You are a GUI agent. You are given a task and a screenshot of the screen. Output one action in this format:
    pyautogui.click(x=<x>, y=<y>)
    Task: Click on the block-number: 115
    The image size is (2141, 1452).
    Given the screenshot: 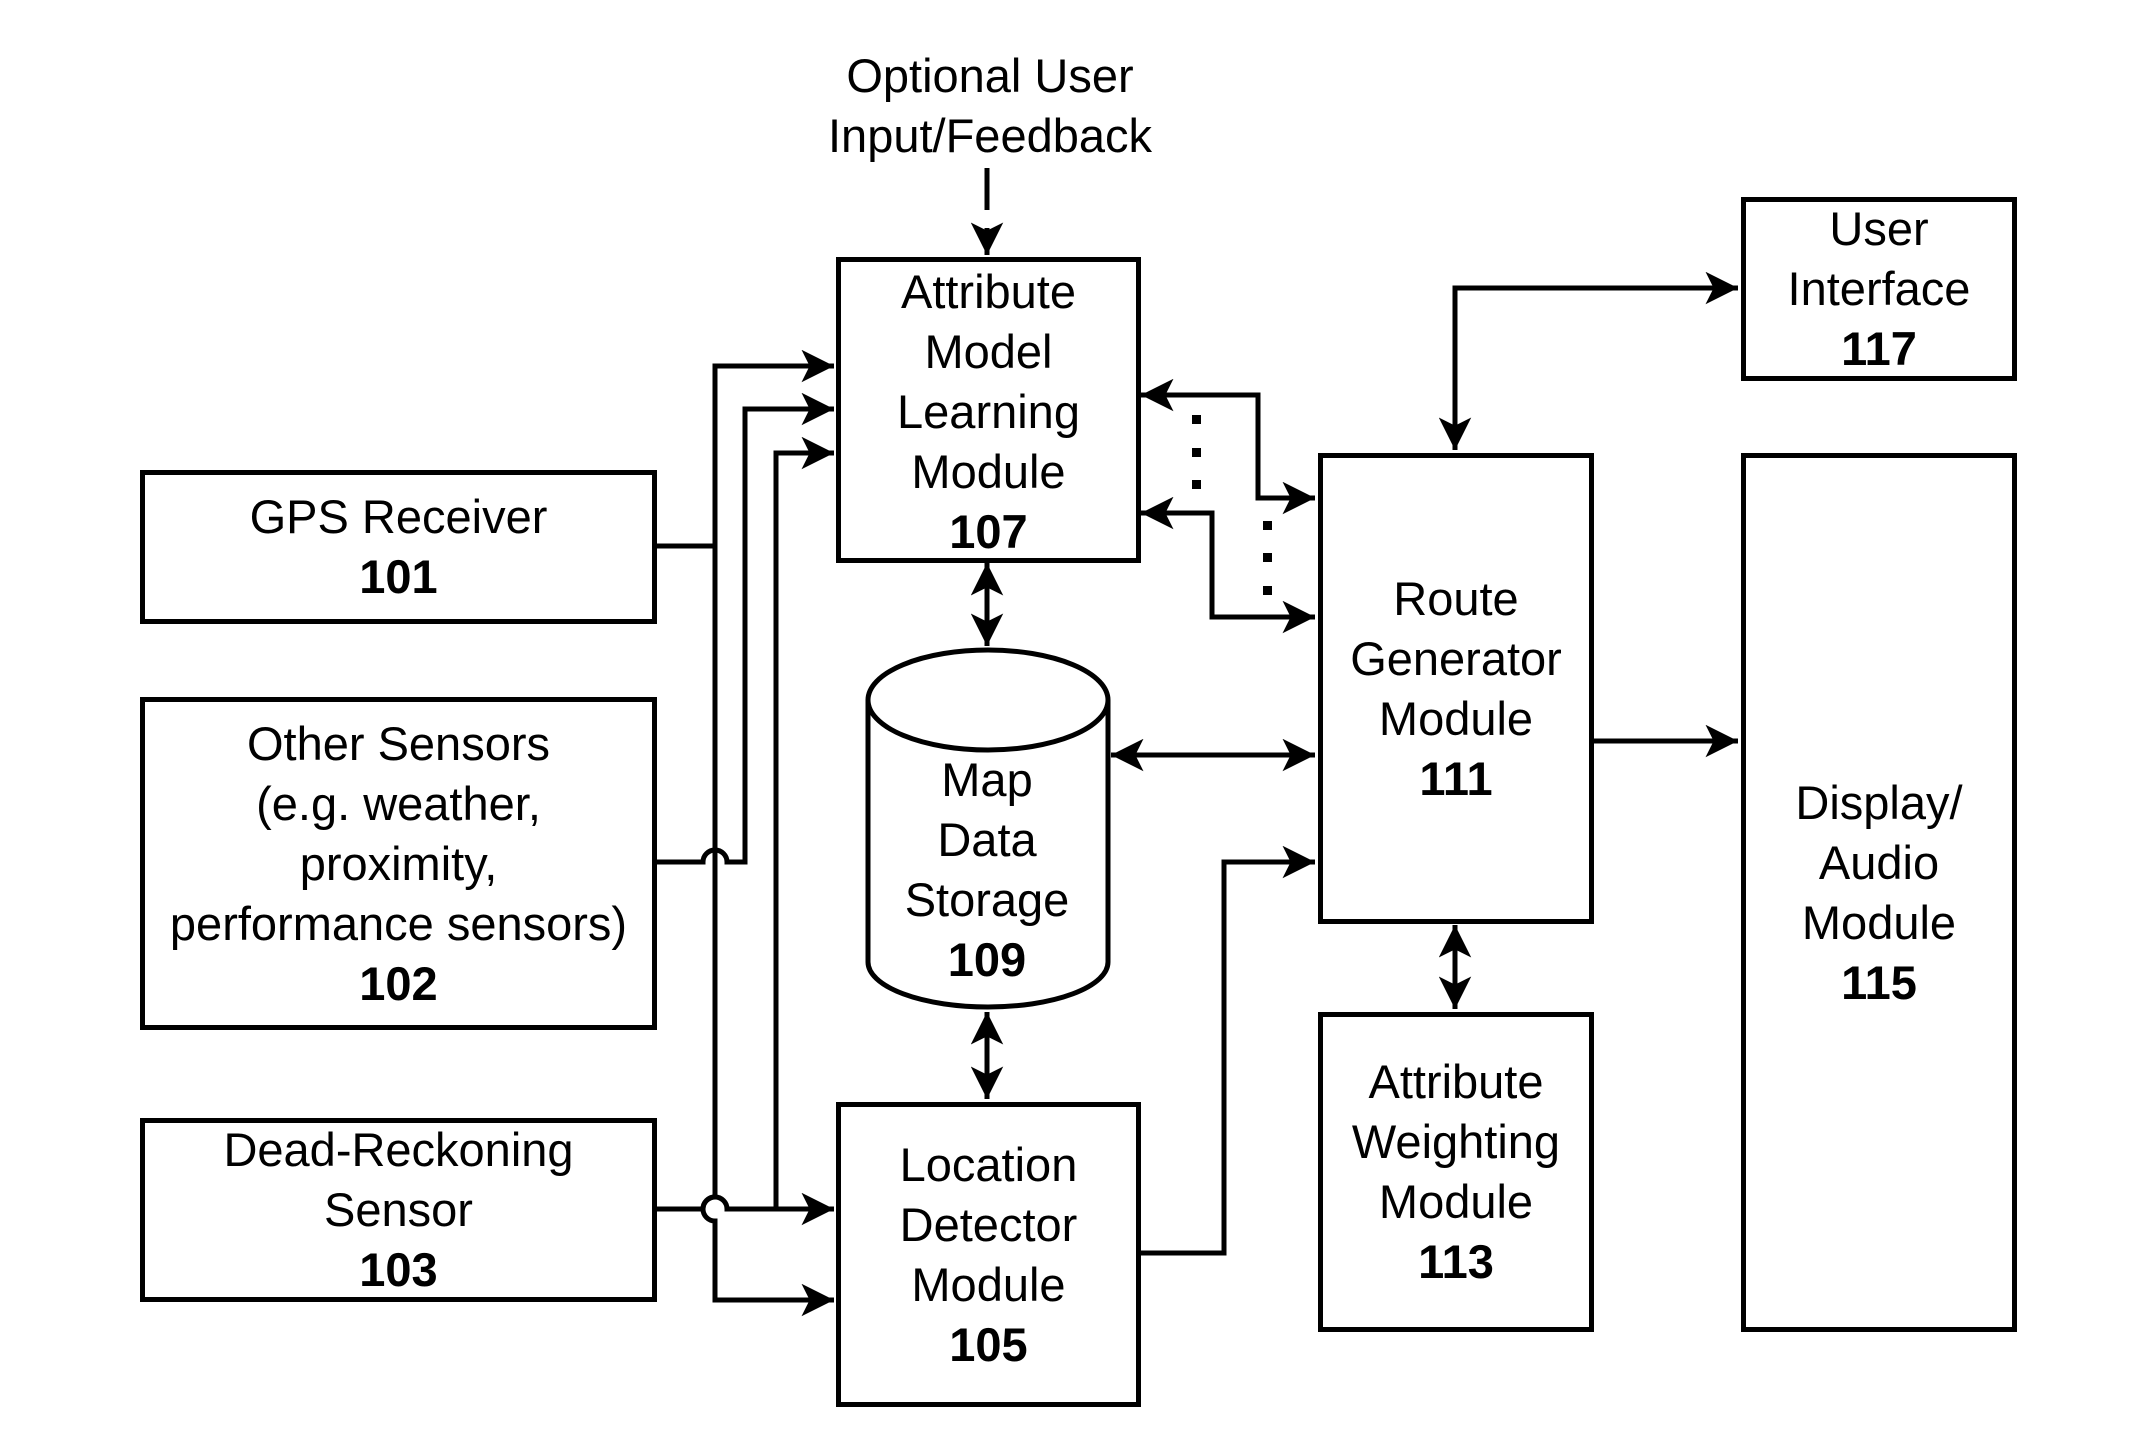 What is the action you would take?
    pyautogui.click(x=1879, y=982)
    